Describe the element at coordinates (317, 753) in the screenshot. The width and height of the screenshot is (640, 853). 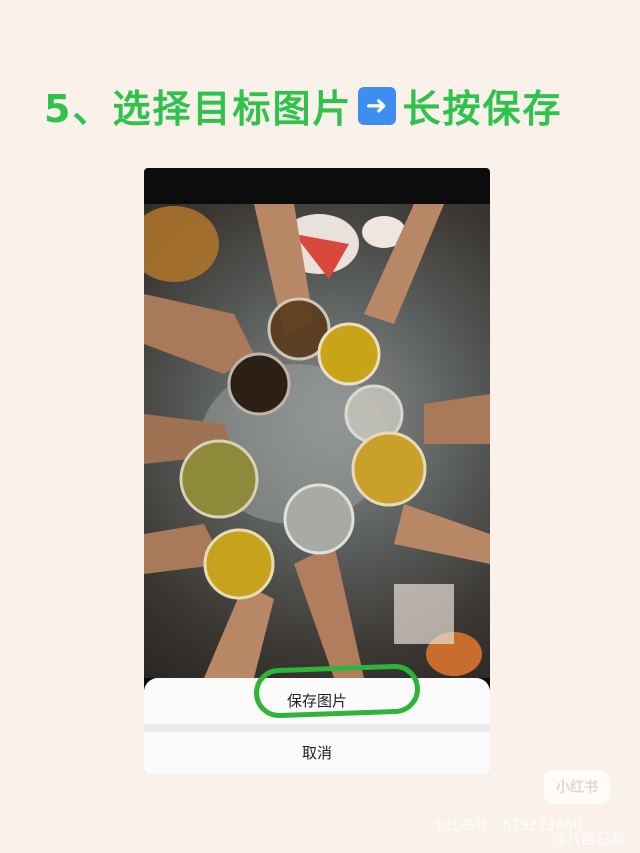
I see `cancel-button: 取消` at that location.